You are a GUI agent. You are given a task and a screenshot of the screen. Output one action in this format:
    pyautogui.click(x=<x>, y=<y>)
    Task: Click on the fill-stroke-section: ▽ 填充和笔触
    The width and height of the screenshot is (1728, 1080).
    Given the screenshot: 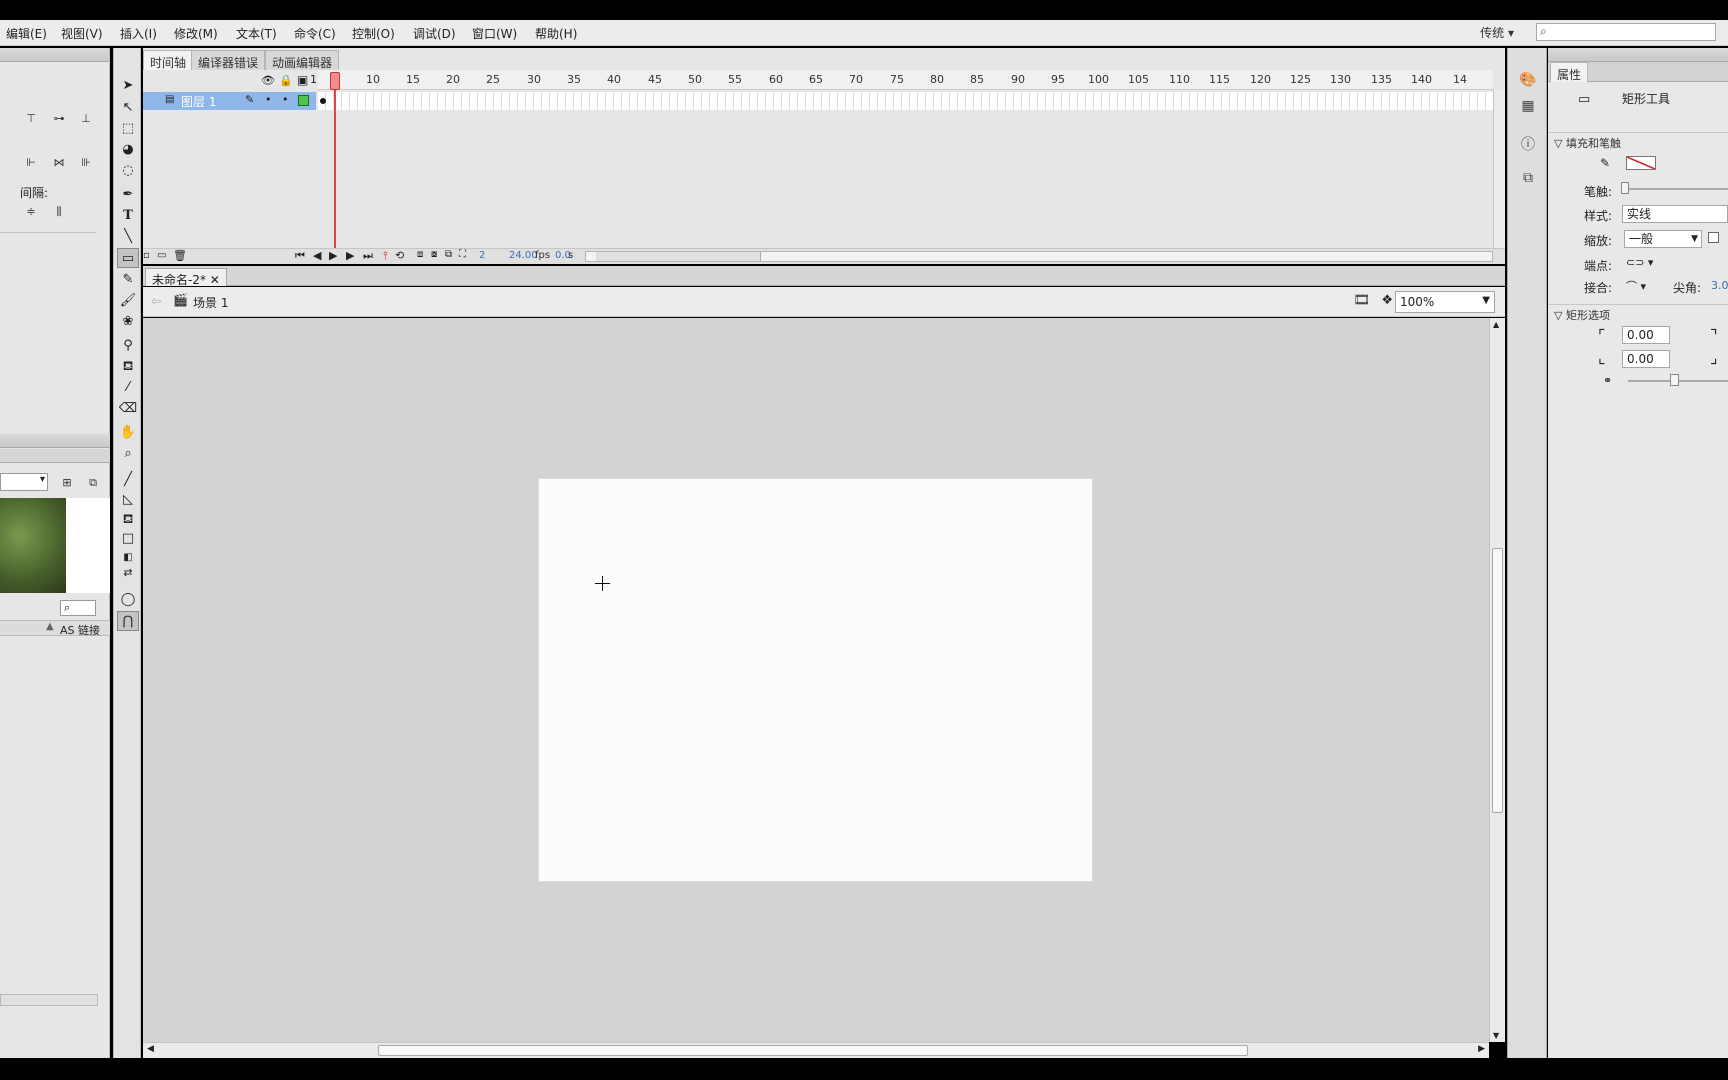 What is the action you would take?
    pyautogui.click(x=1638, y=141)
    